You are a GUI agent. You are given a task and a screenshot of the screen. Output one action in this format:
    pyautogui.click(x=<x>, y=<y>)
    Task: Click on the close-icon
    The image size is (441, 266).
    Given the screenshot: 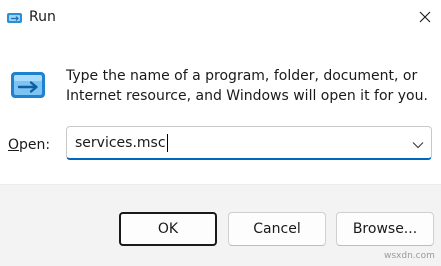 What is the action you would take?
    pyautogui.click(x=425, y=17)
    